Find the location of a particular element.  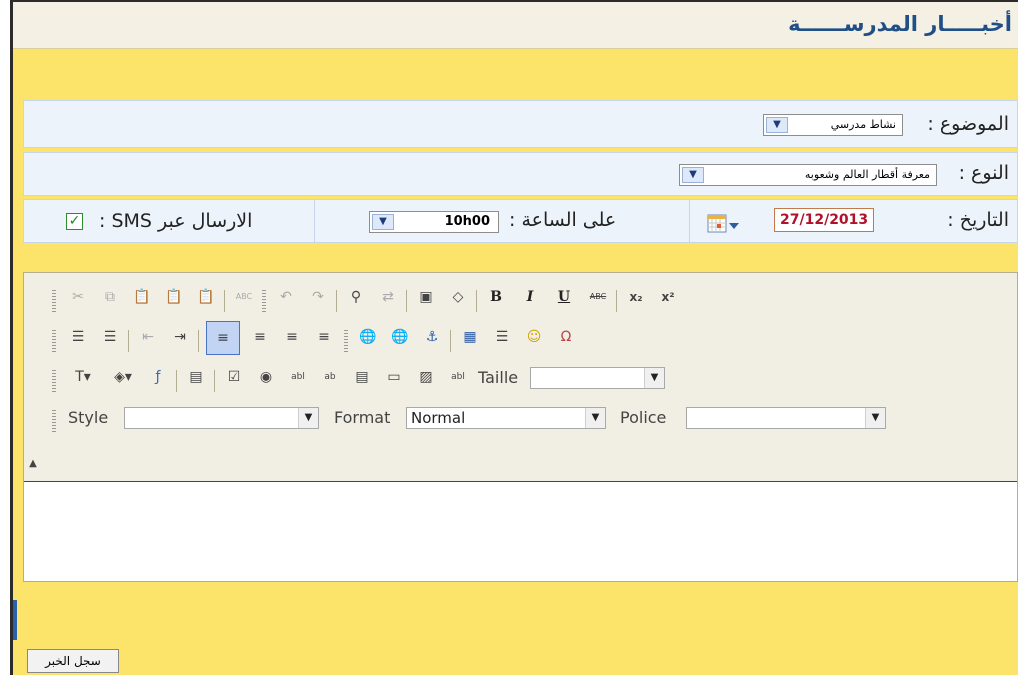

align-right-button: ≡ is located at coordinates (292, 337).